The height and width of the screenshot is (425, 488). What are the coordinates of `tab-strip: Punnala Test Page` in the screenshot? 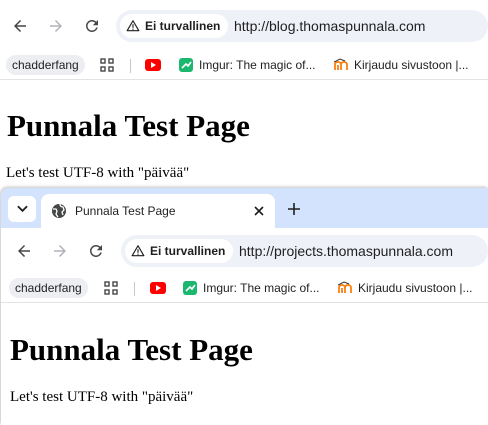 It's located at (244, 208).